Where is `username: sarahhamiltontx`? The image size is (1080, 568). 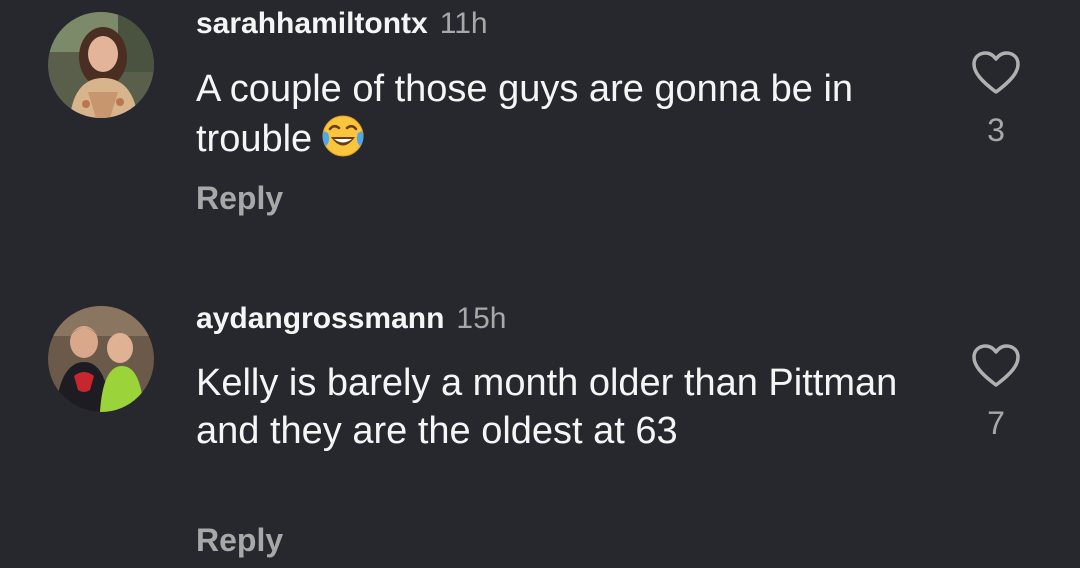
username: sarahhamiltontx is located at coordinates (312, 23).